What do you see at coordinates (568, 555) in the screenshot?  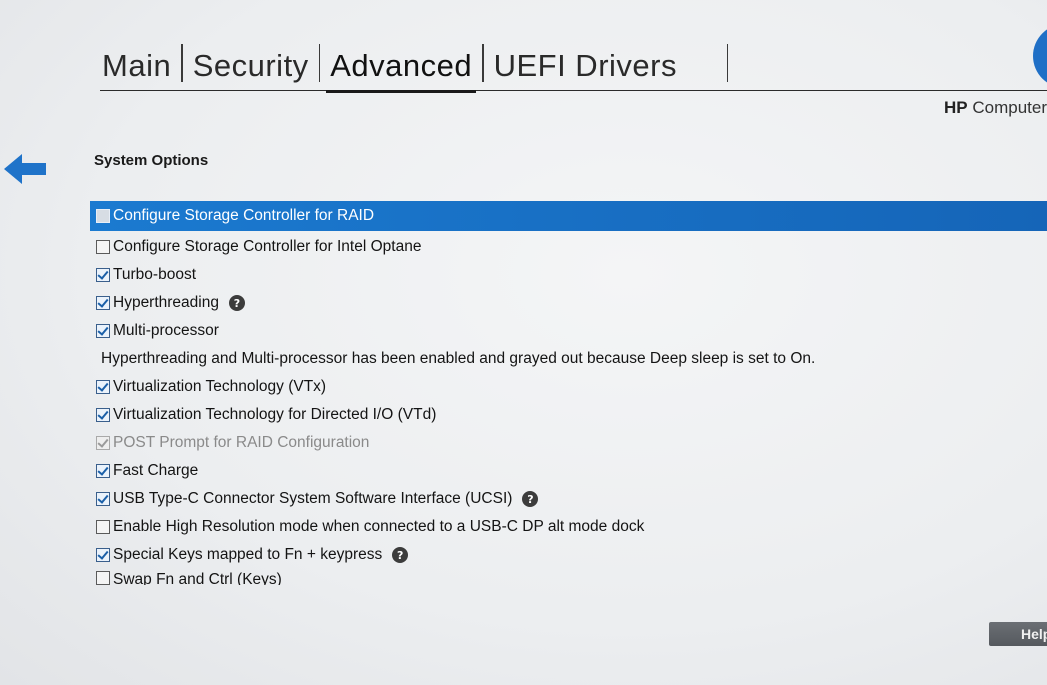 I see `option-special-keys-mapped-to-fn-keypress: Special Keys mapped to Fn + keypress?` at bounding box center [568, 555].